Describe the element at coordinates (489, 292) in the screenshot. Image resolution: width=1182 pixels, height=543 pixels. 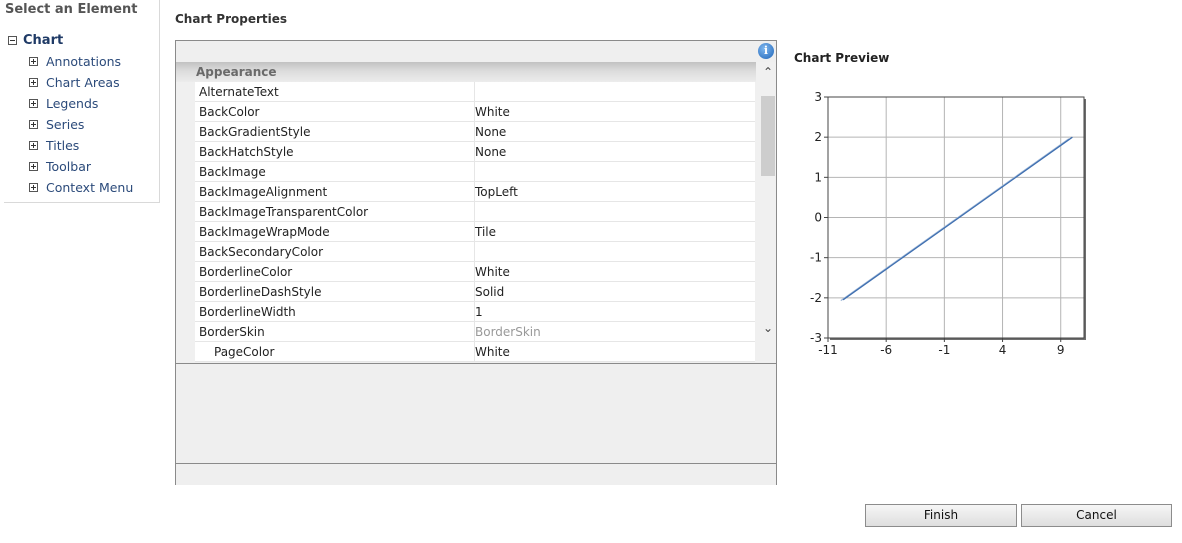
I see `property-value: Solid` at that location.